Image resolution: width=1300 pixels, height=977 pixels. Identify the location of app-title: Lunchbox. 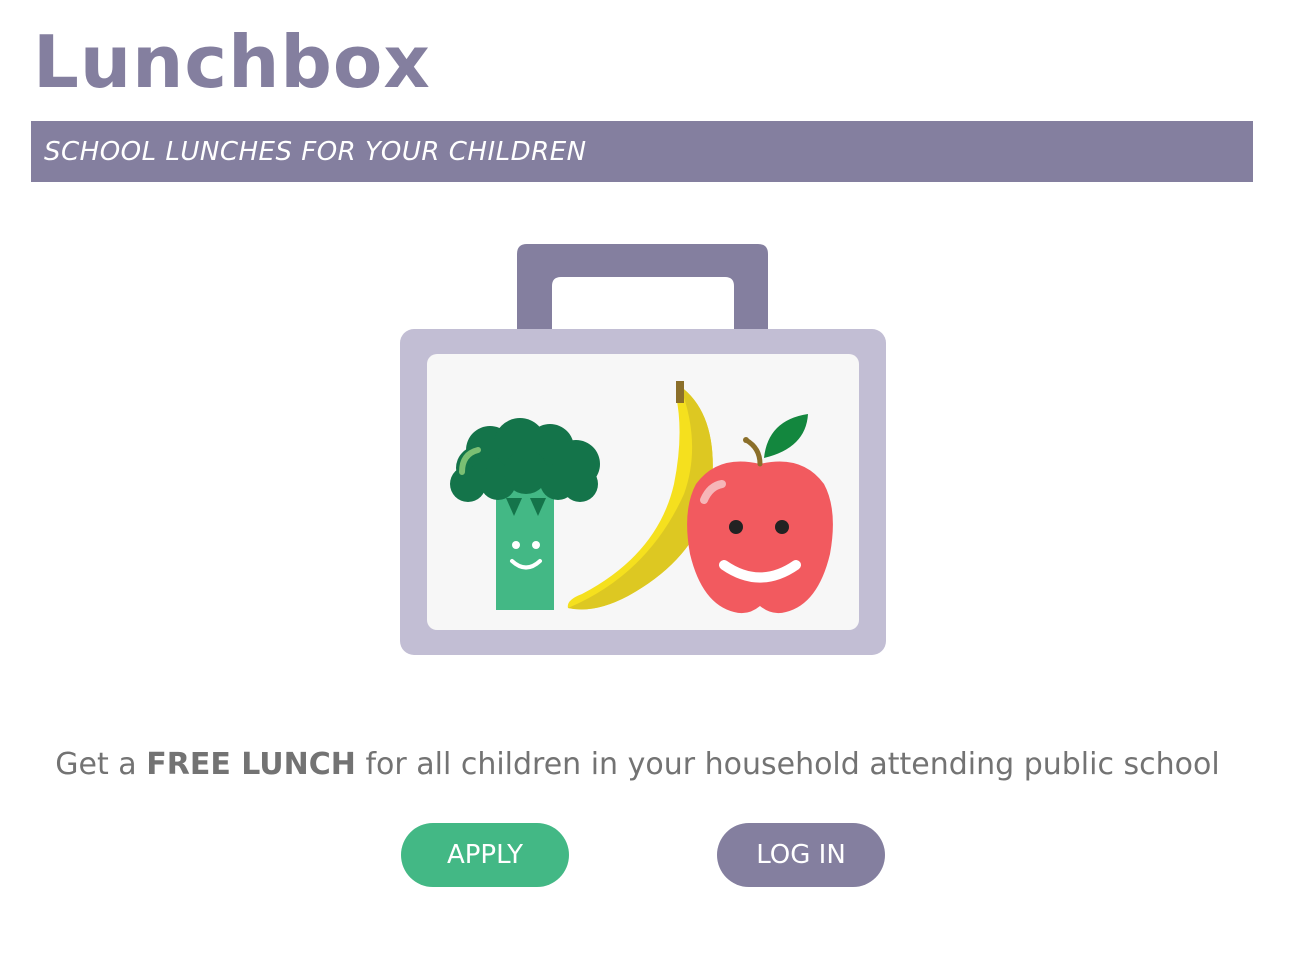
(232, 62).